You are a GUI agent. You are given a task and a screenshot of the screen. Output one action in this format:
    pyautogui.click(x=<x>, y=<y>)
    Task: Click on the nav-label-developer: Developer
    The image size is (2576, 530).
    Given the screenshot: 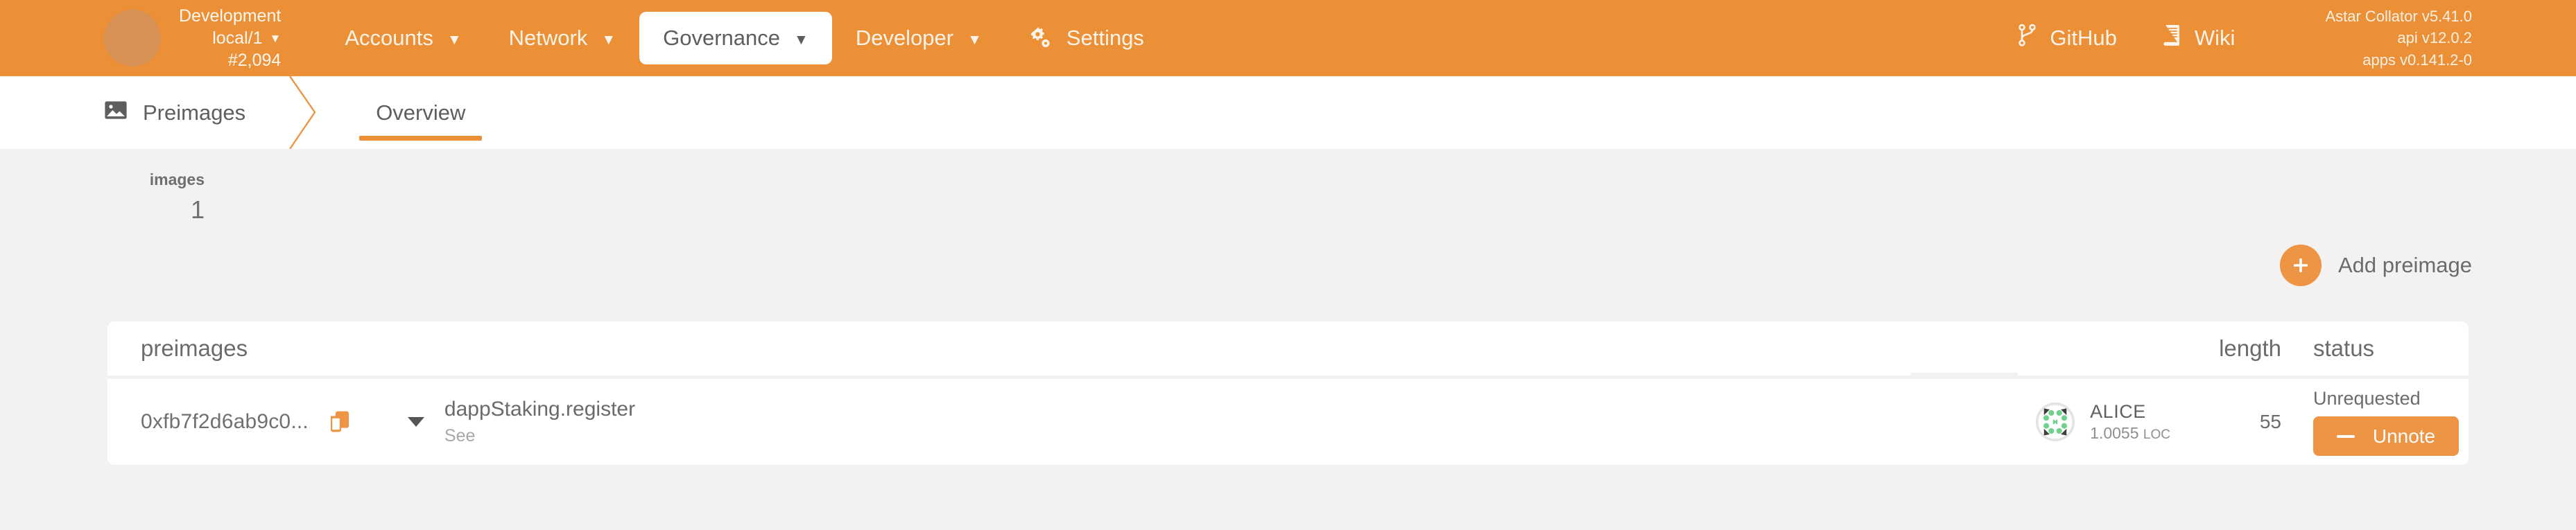 What is the action you would take?
    pyautogui.click(x=904, y=38)
    